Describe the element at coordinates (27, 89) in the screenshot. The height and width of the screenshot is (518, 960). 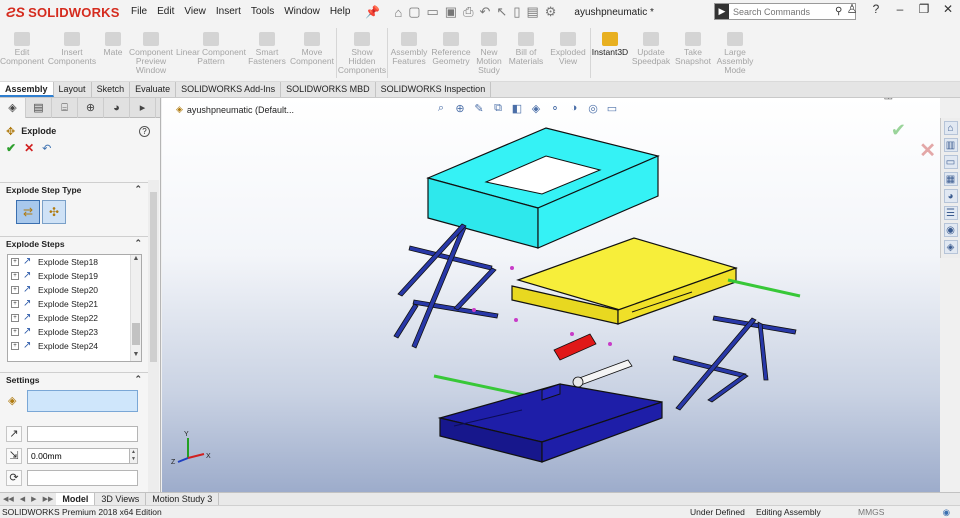
I see `tab-assembly: Assembly` at that location.